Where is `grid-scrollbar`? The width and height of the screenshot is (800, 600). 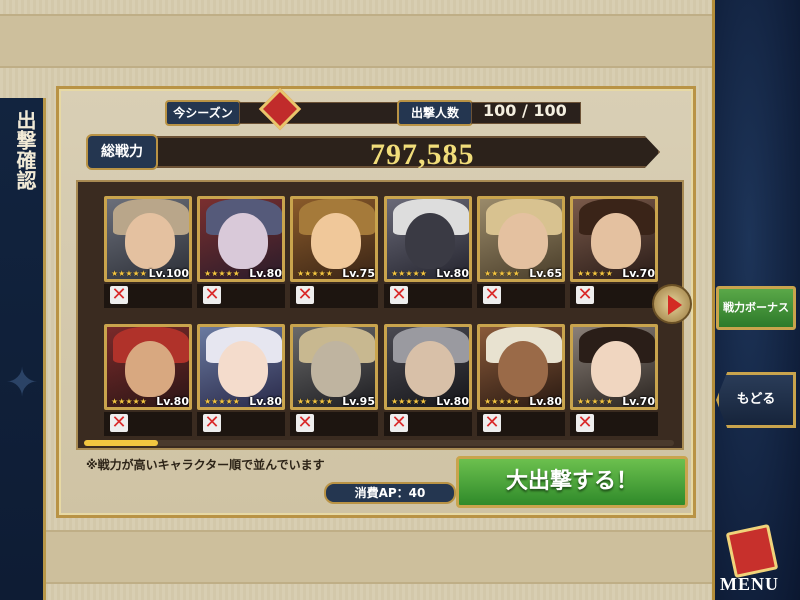 grid-scrollbar is located at coordinates (379, 443).